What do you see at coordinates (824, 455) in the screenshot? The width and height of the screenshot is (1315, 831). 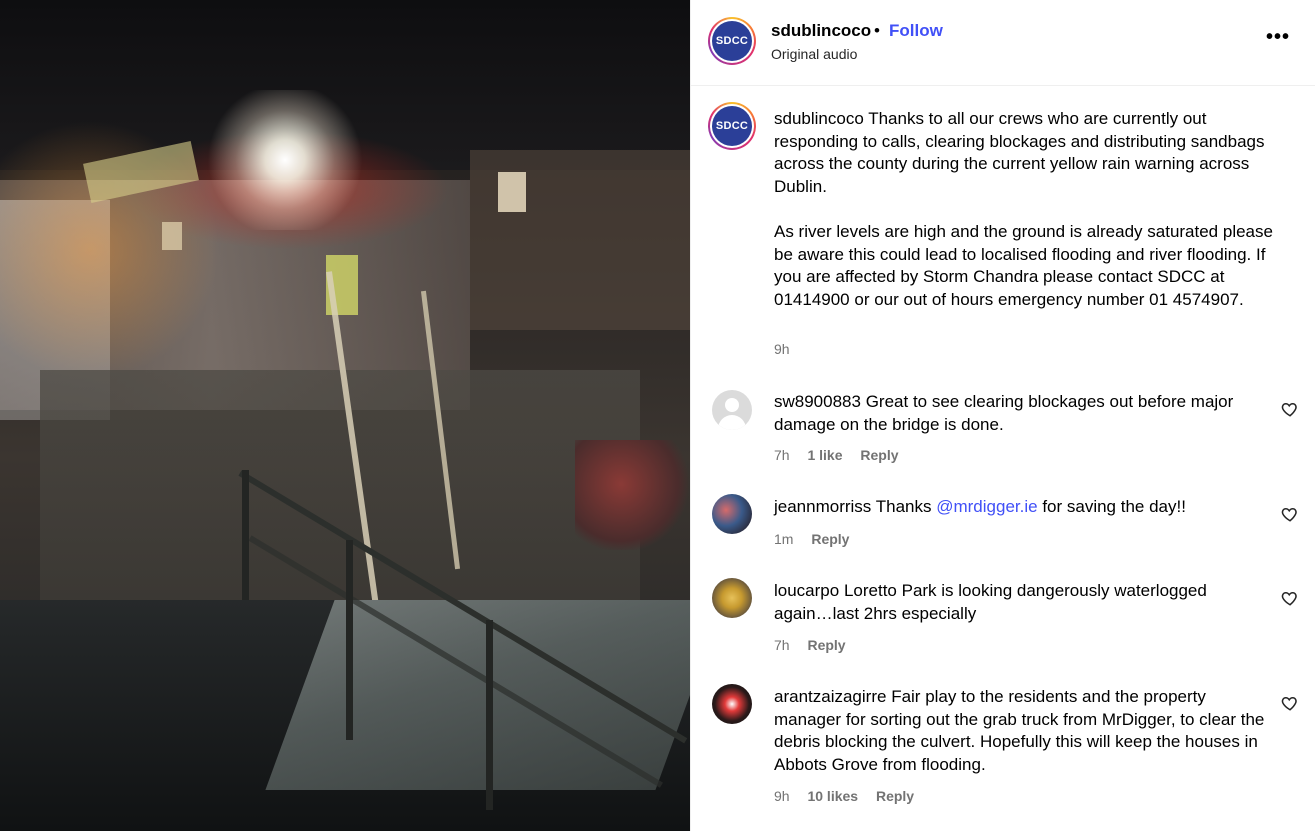 I see `comment-likes: 1 like` at bounding box center [824, 455].